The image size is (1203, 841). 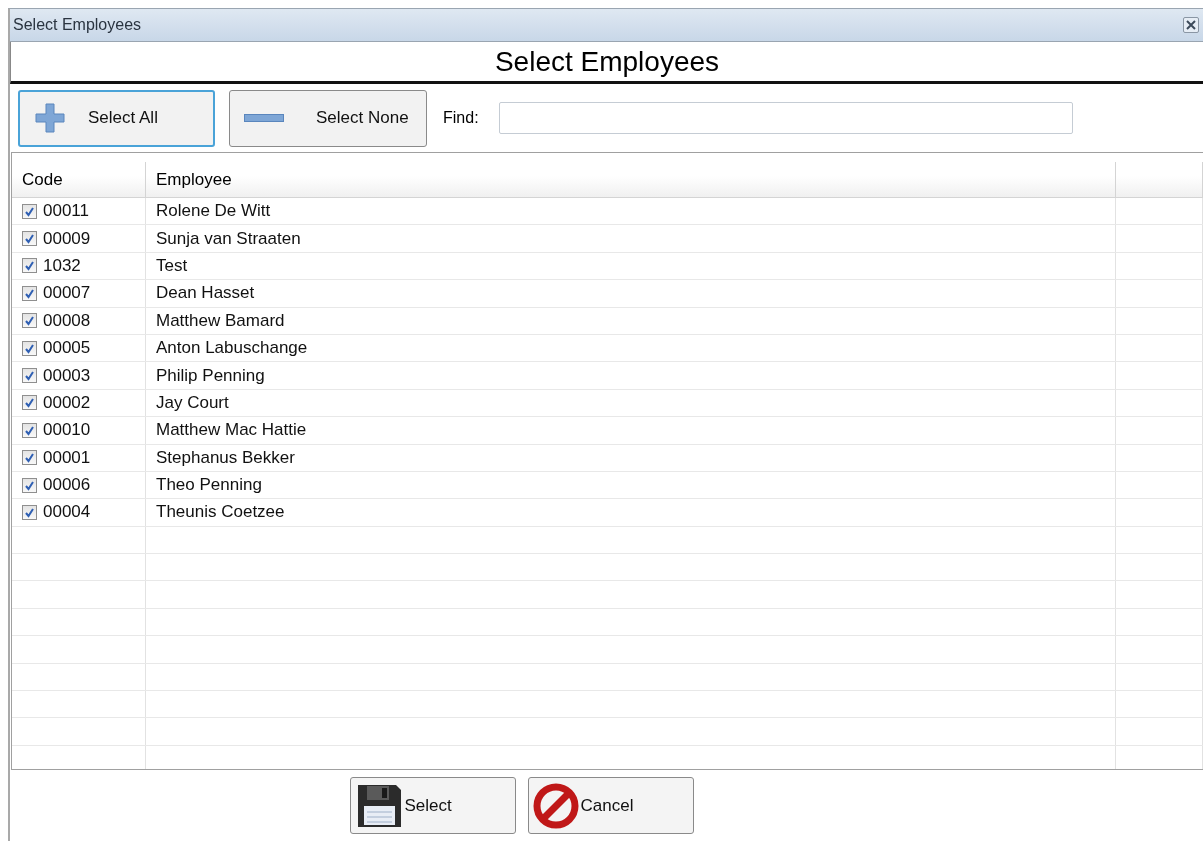 I want to click on select-button: Select, so click(x=432, y=805).